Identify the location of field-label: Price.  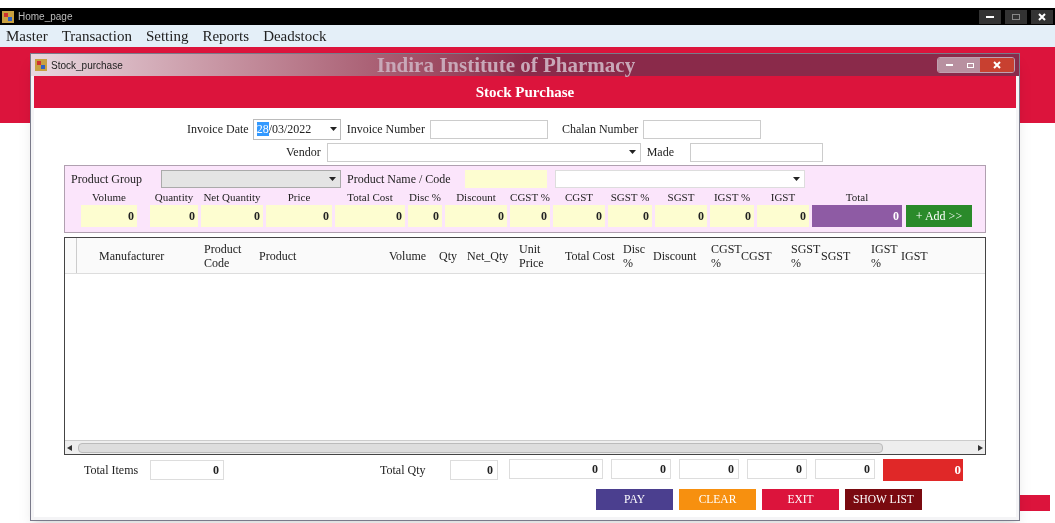
(299, 197).